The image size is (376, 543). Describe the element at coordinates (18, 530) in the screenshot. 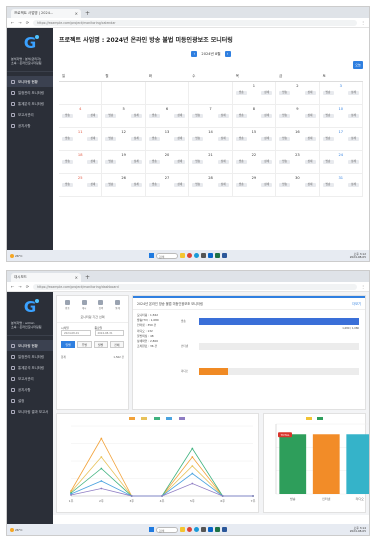

I see `weather-widget: 26°C` at that location.